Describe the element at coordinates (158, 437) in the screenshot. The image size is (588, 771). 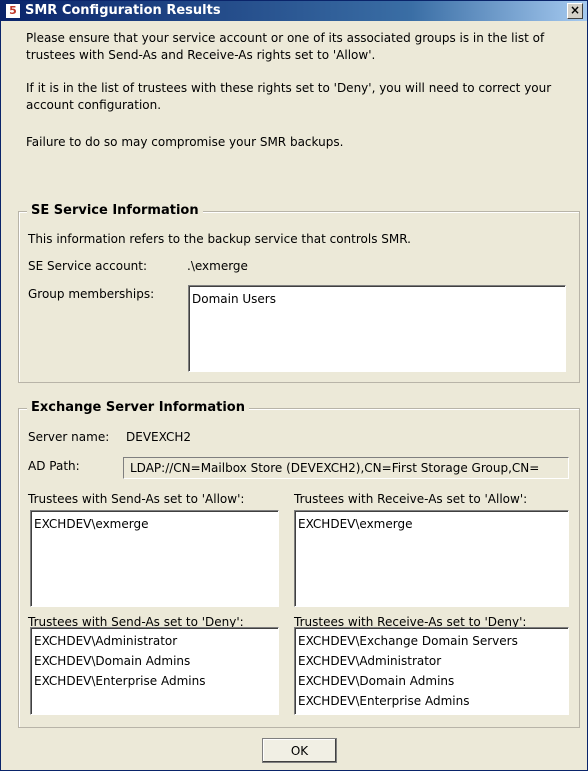
I see `server-name-value: DEVEXCH2` at that location.